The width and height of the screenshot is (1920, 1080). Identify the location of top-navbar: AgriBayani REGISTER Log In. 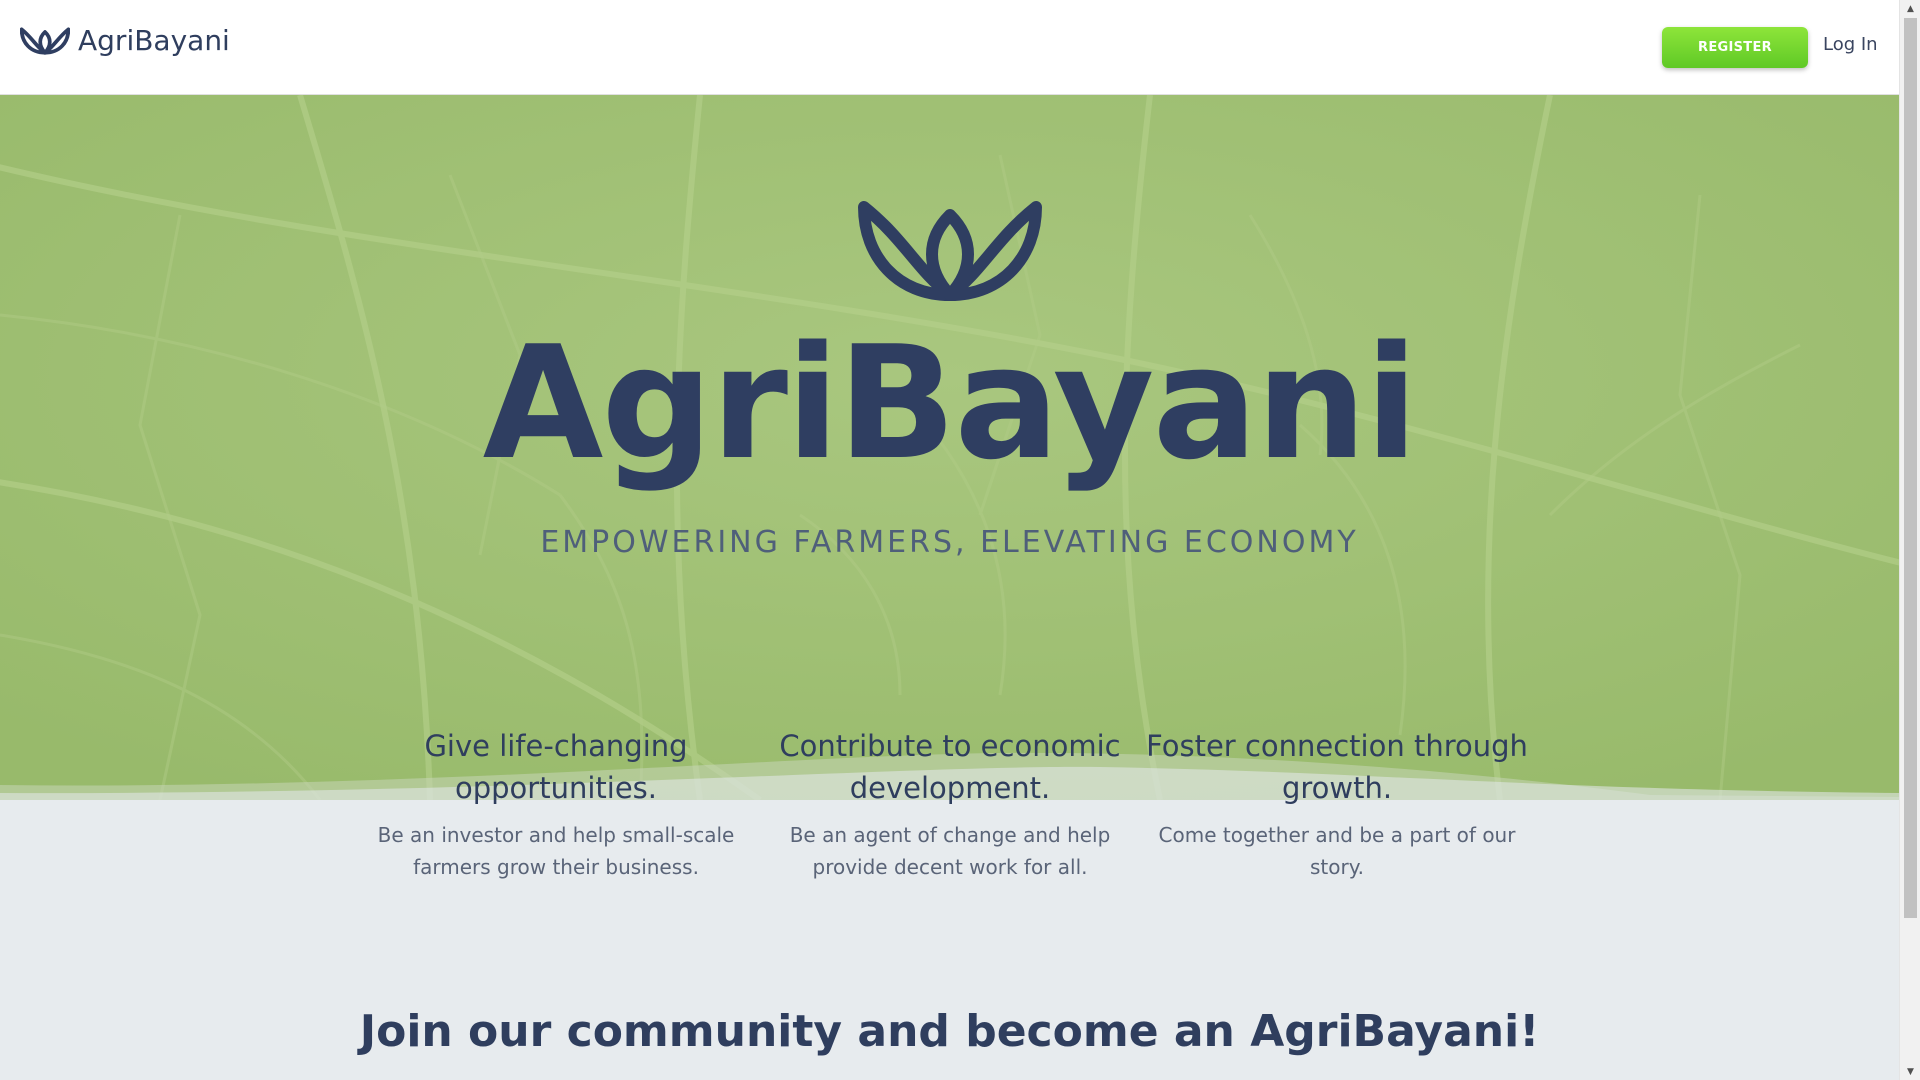
(949, 47).